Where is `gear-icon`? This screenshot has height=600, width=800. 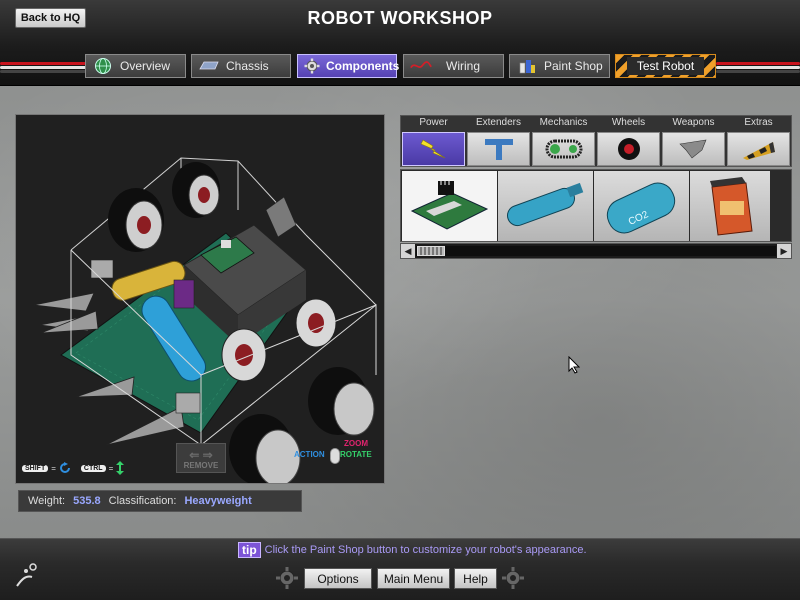 gear-icon is located at coordinates (312, 66).